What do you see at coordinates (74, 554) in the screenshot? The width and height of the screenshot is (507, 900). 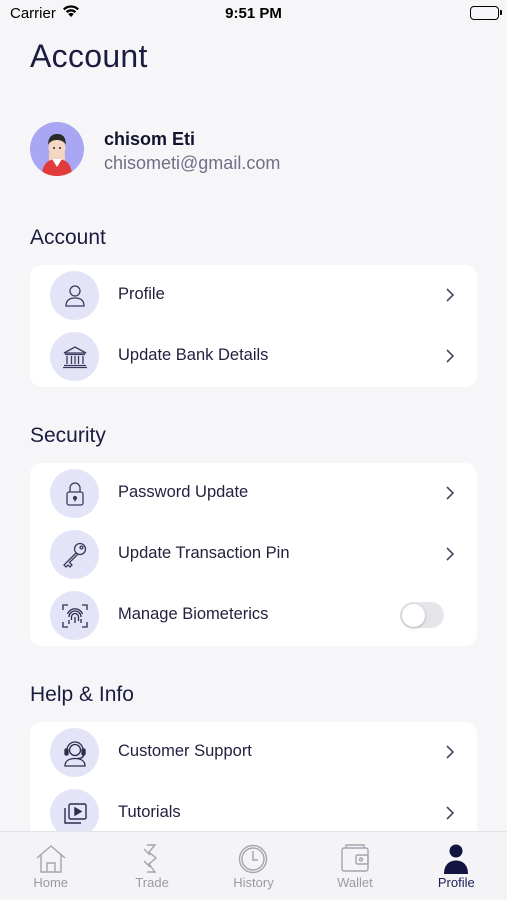 I see `key-icon` at bounding box center [74, 554].